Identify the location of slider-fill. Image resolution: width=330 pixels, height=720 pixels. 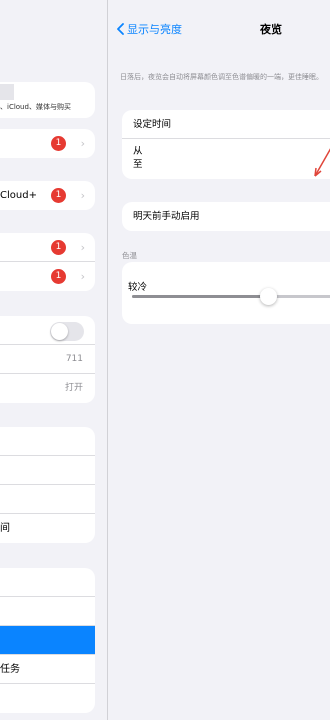
(200, 296).